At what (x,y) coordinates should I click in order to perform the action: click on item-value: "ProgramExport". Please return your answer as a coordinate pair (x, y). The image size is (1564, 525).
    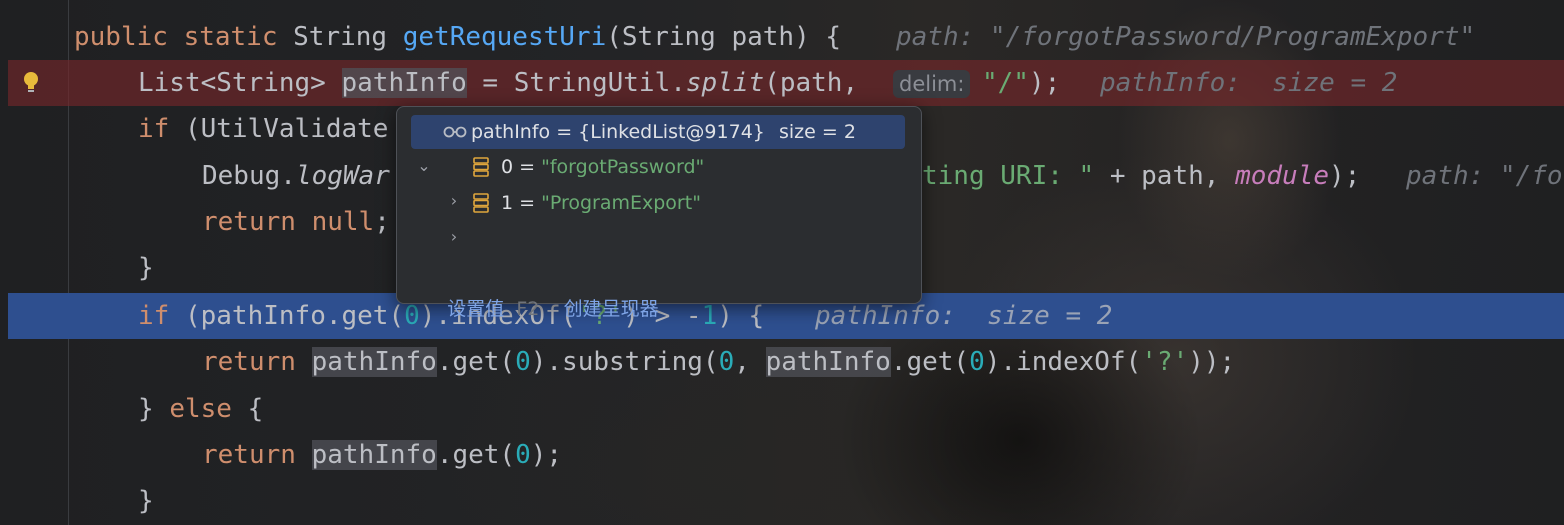
    Looking at the image, I should click on (621, 203).